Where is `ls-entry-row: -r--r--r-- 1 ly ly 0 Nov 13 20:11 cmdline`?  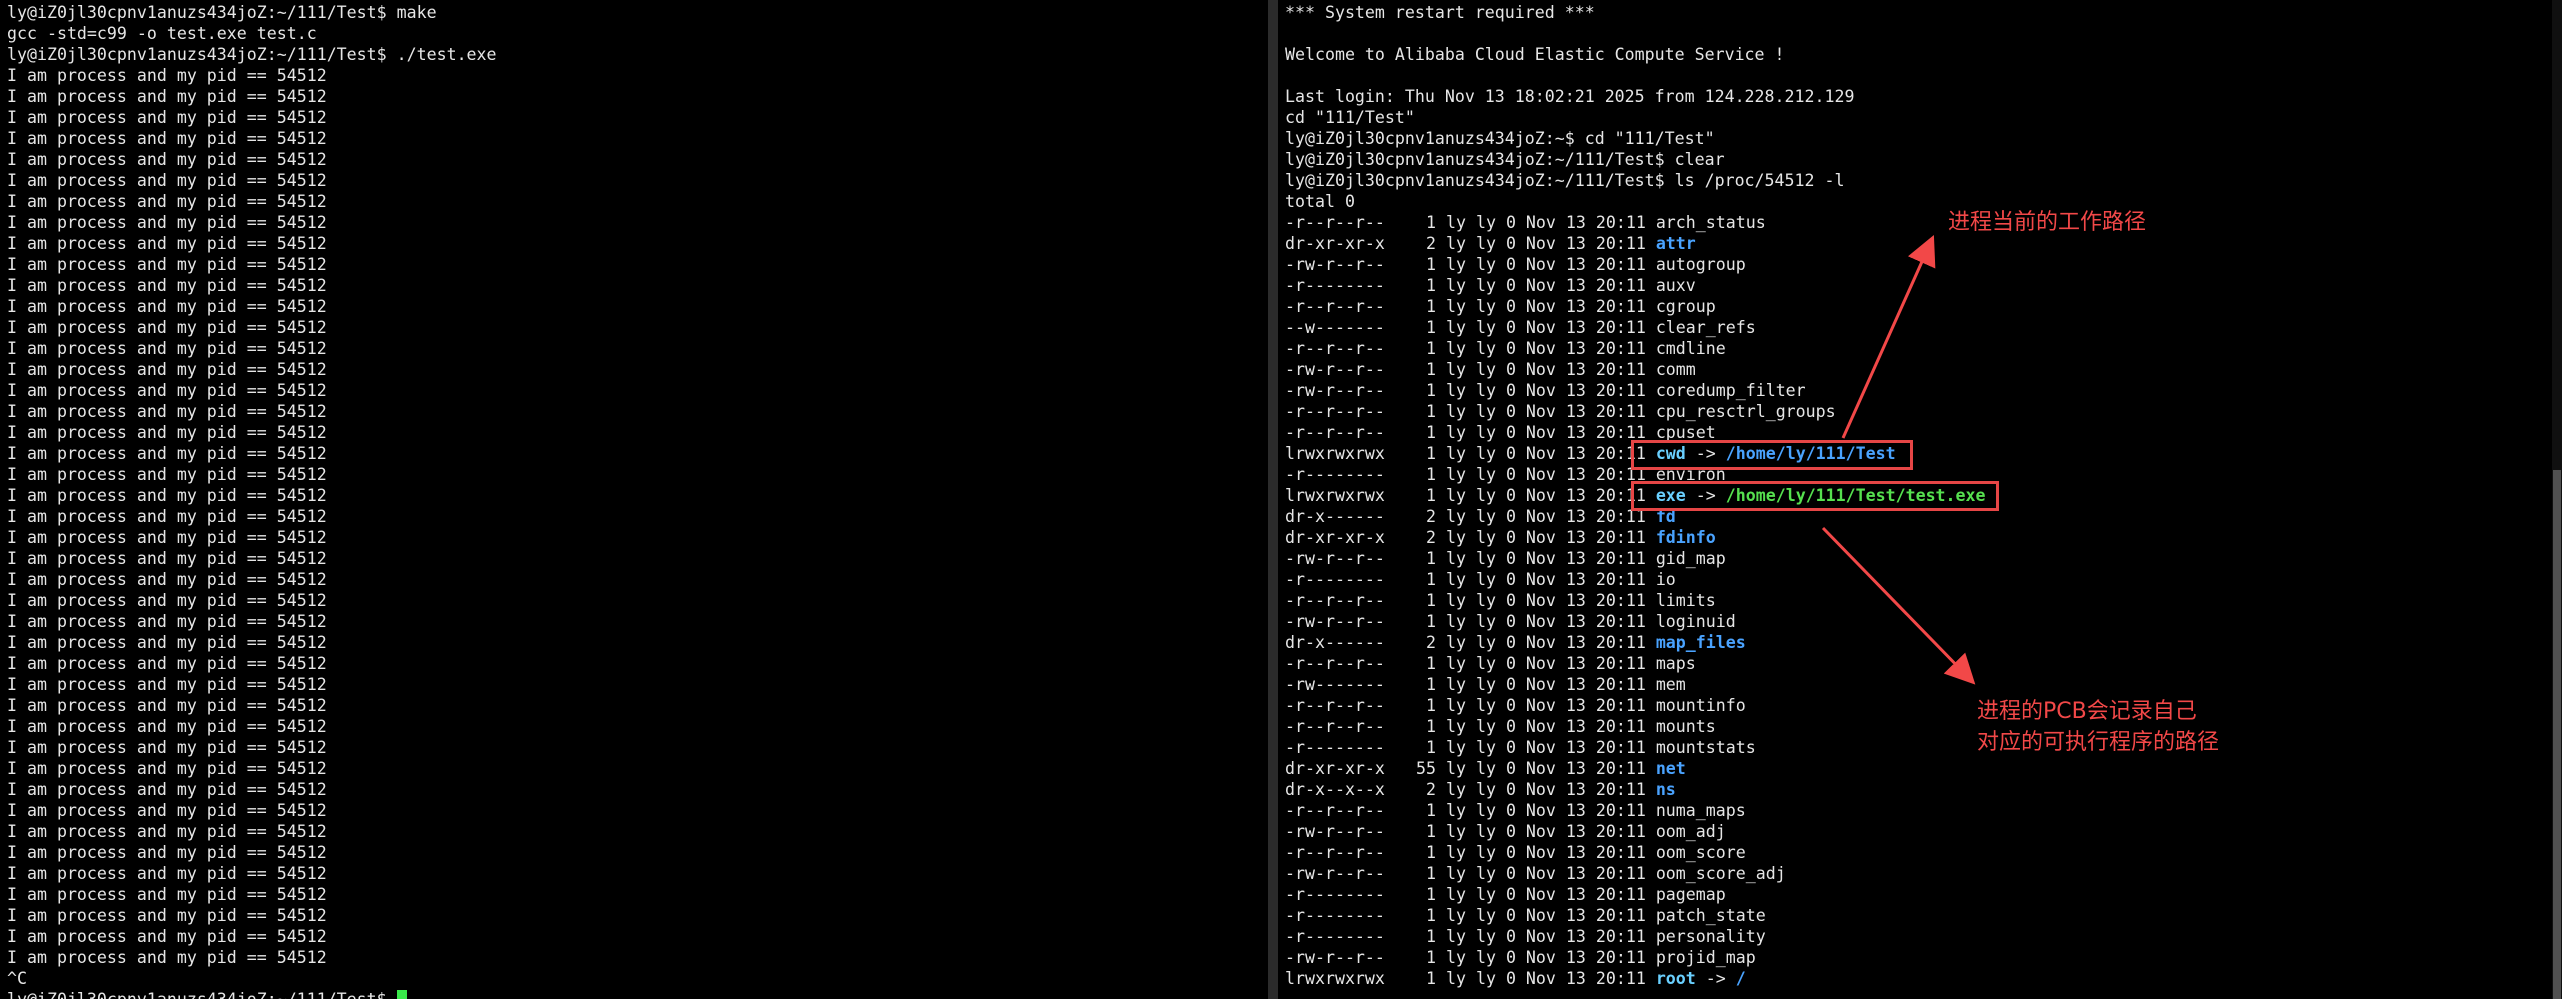 ls-entry-row: -r--r--r-- 1 ly ly 0 Nov 13 20:11 cmdline is located at coordinates (1923, 348).